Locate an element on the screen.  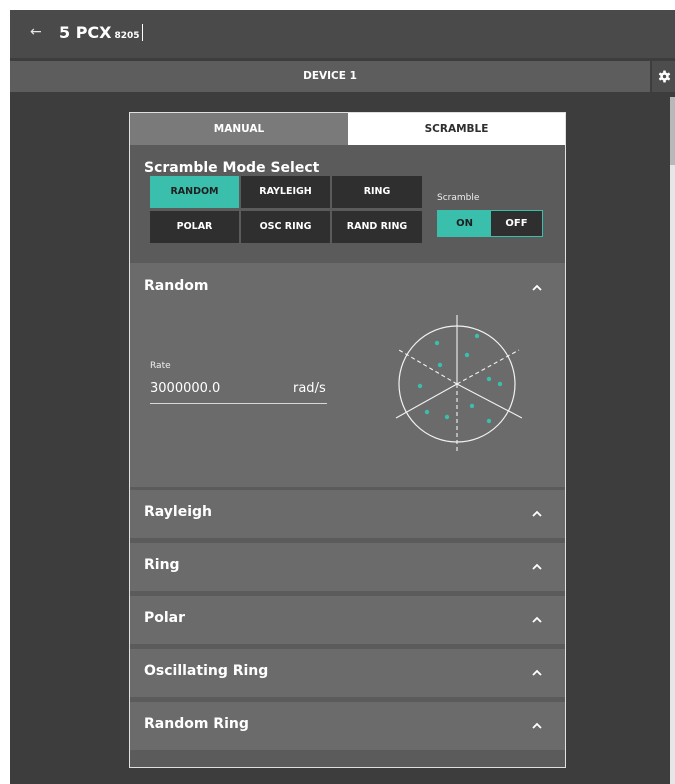
section-polar-title: Polar is located at coordinates (165, 618).